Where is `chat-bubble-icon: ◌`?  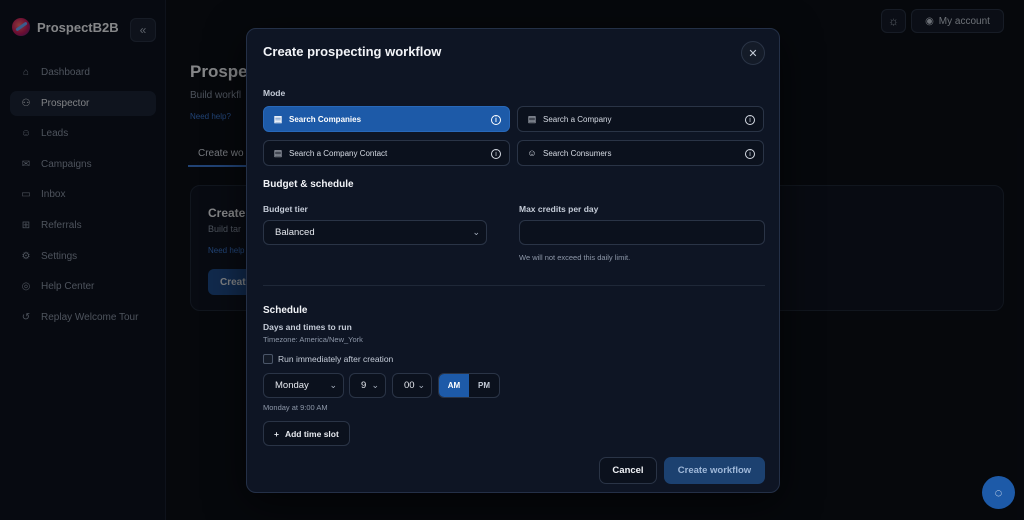 chat-bubble-icon: ◌ is located at coordinates (998, 492).